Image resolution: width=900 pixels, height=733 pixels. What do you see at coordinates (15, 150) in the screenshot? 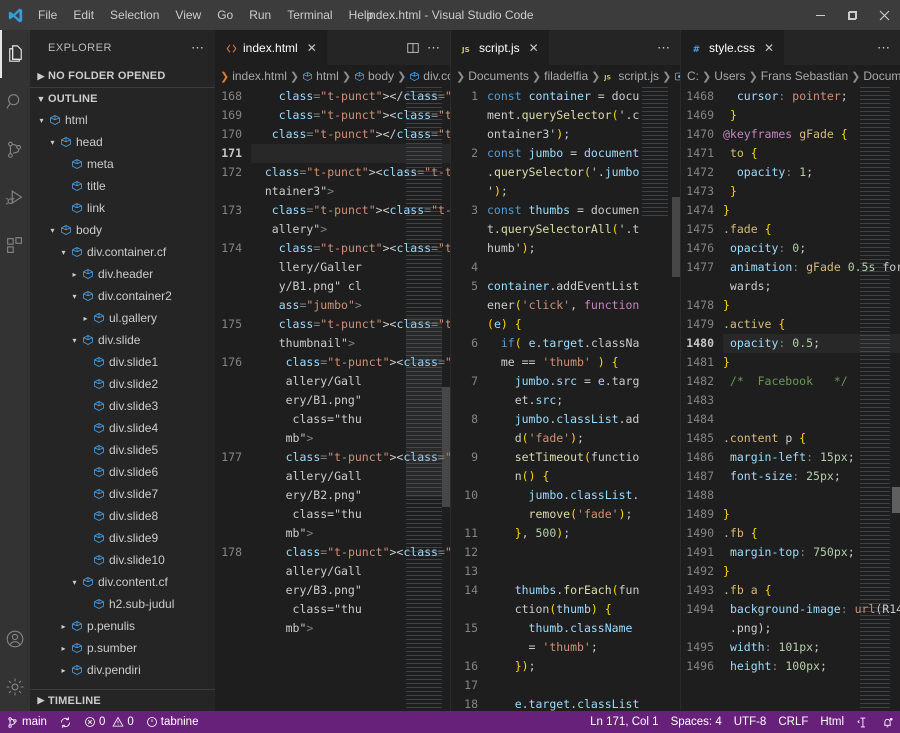
I see `activity-source-control` at bounding box center [15, 150].